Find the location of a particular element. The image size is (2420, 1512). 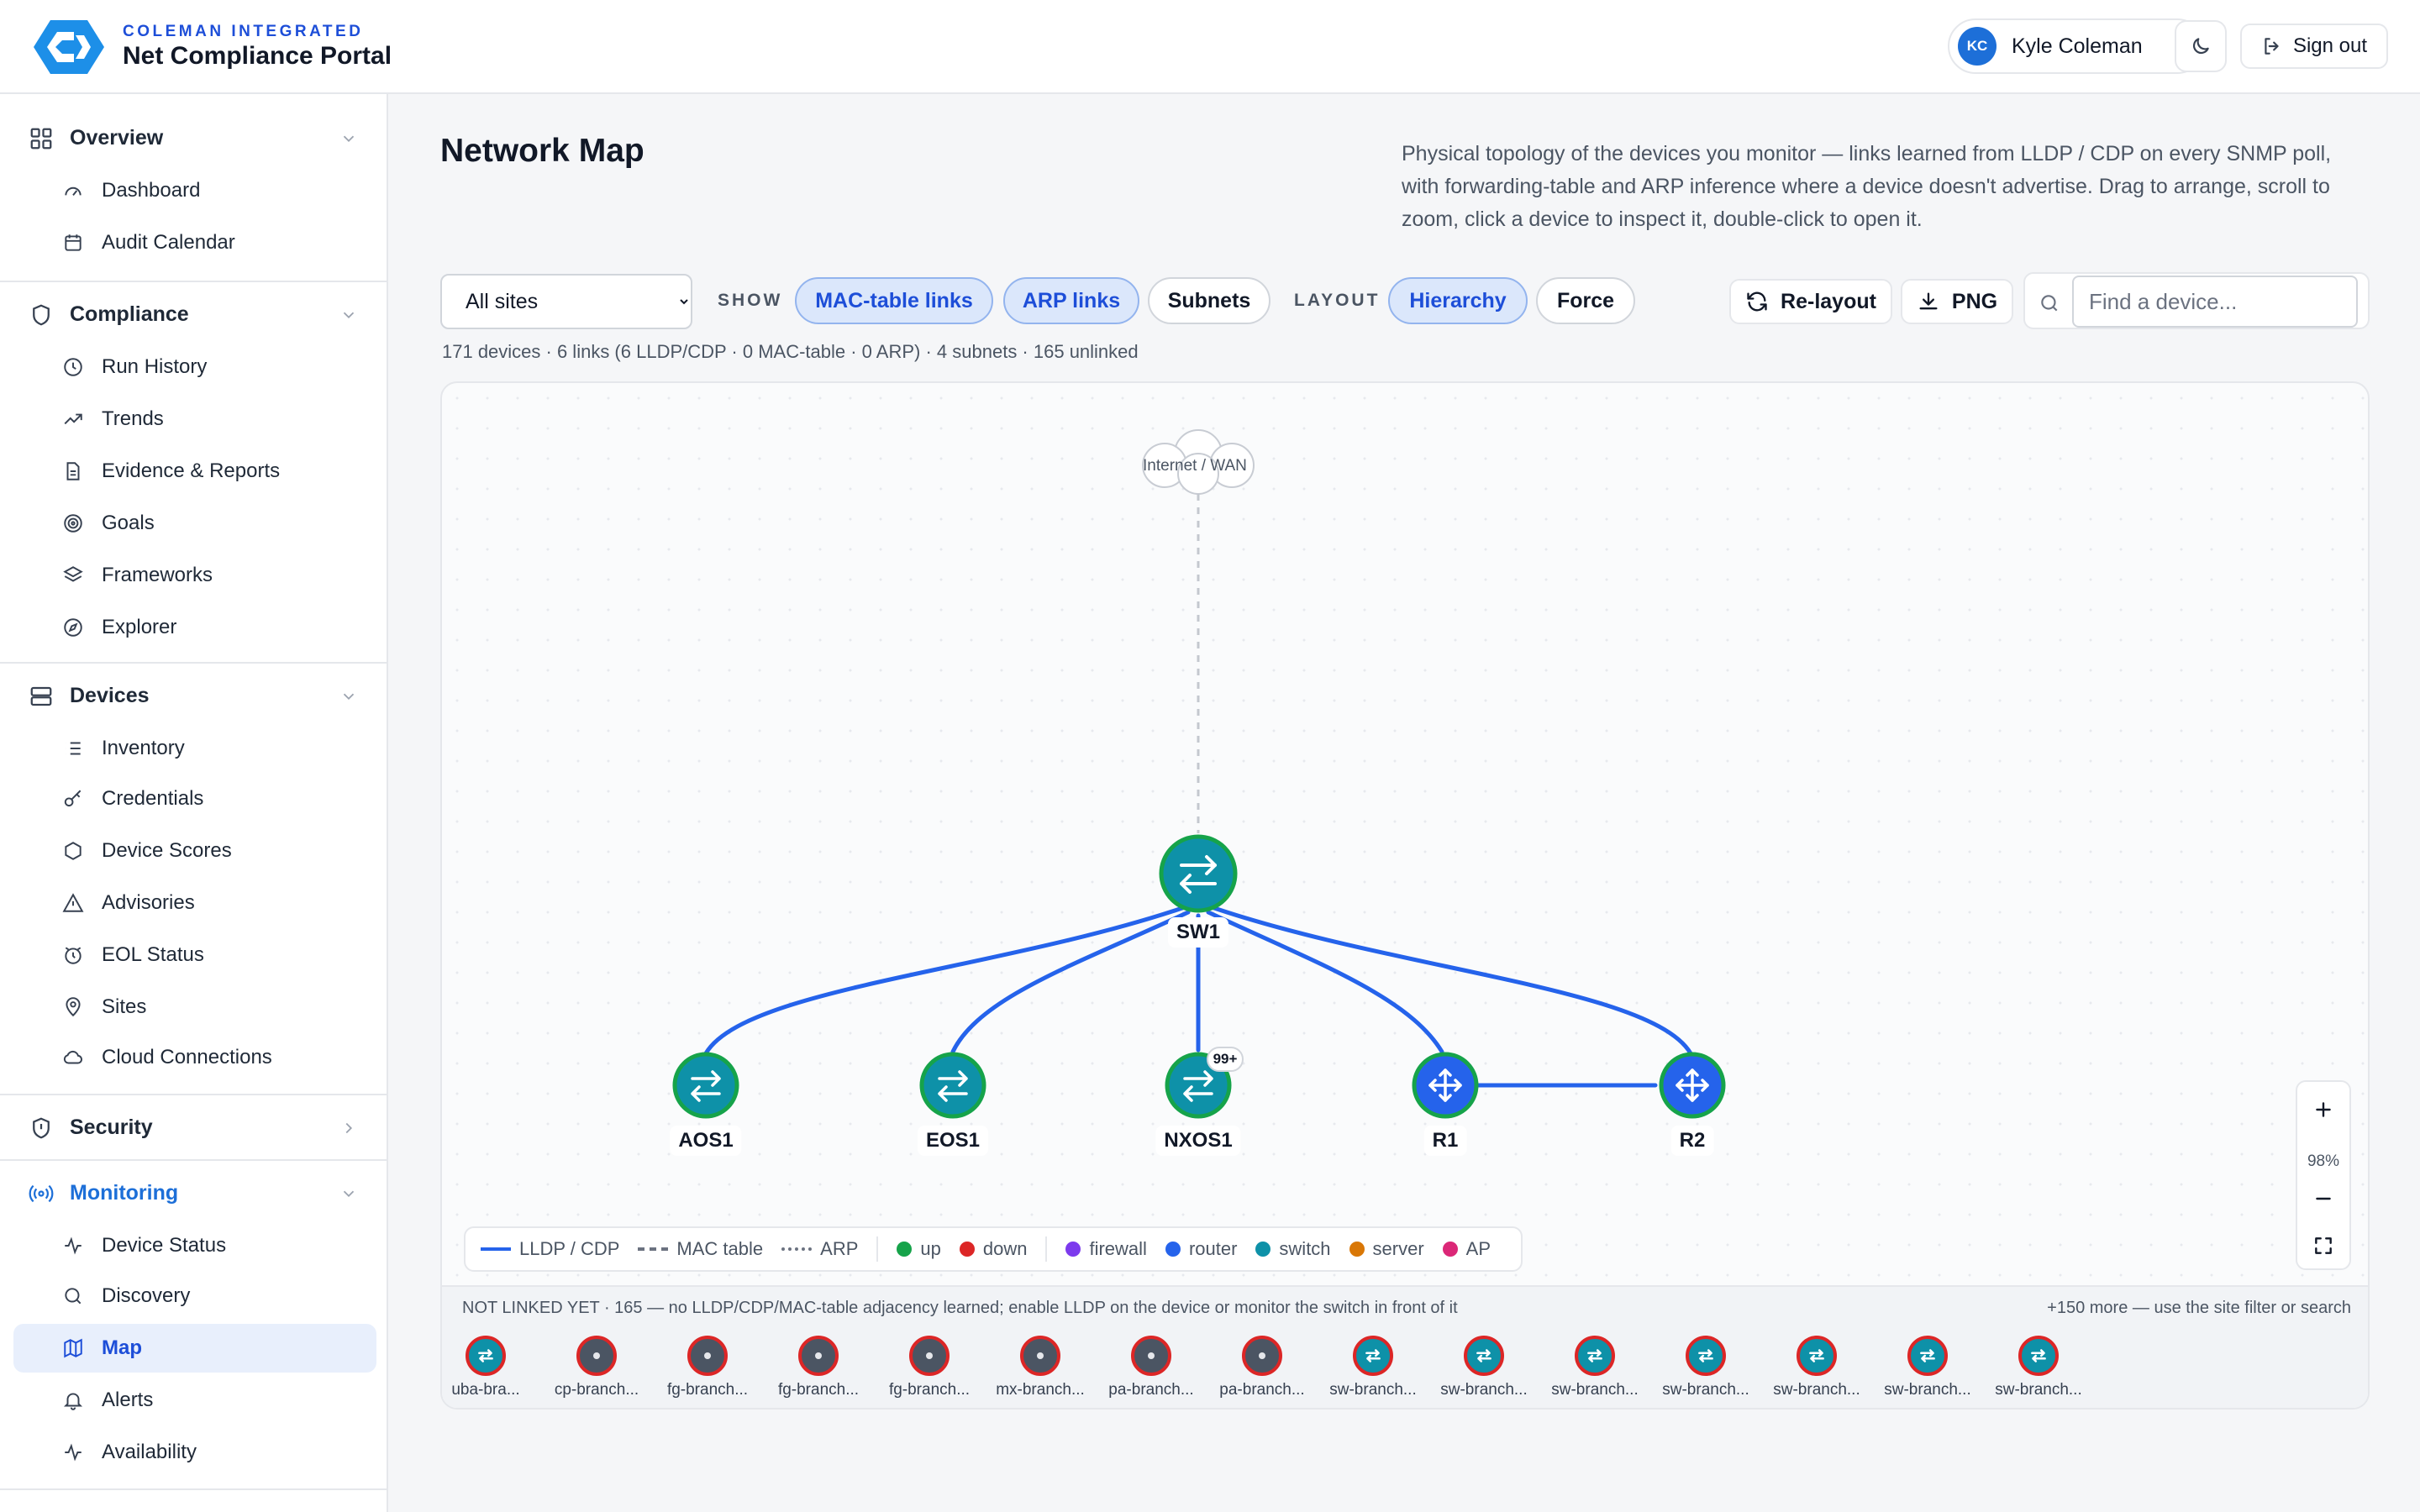

sidebar-item-map: Map is located at coordinates (195, 1348).